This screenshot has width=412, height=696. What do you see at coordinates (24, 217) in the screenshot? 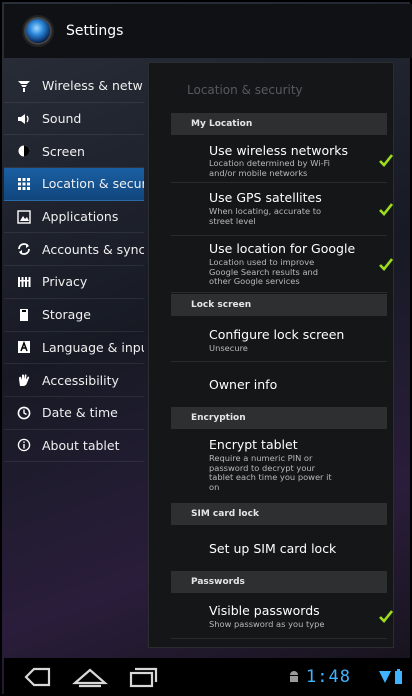
I see `applications-icon` at bounding box center [24, 217].